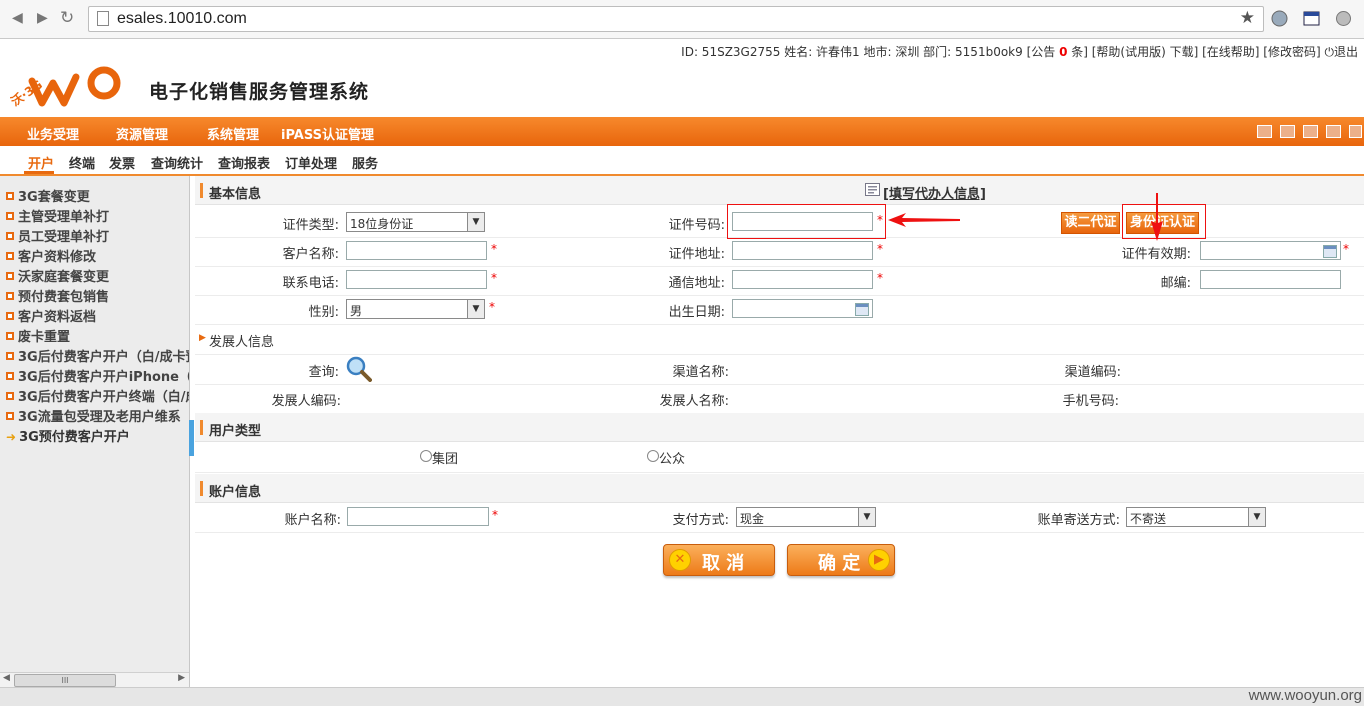 The width and height of the screenshot is (1364, 706). I want to click on back-icon: ◀, so click(17, 18).